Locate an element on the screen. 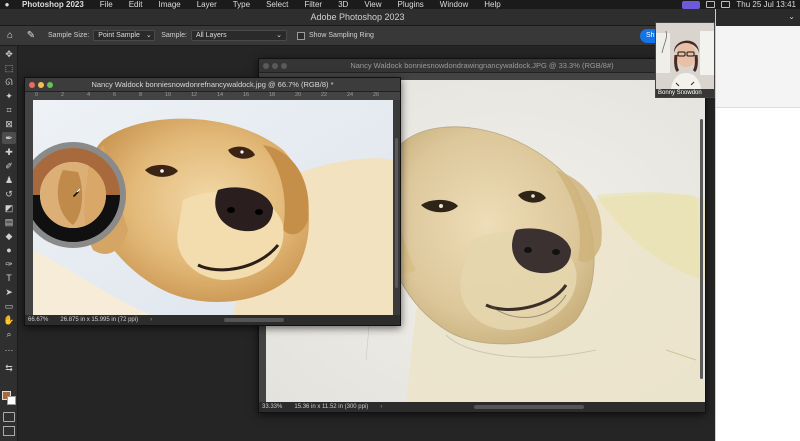 The width and height of the screenshot is (800, 441). app-title: Adobe Photoshop 2023 is located at coordinates (357, 17).